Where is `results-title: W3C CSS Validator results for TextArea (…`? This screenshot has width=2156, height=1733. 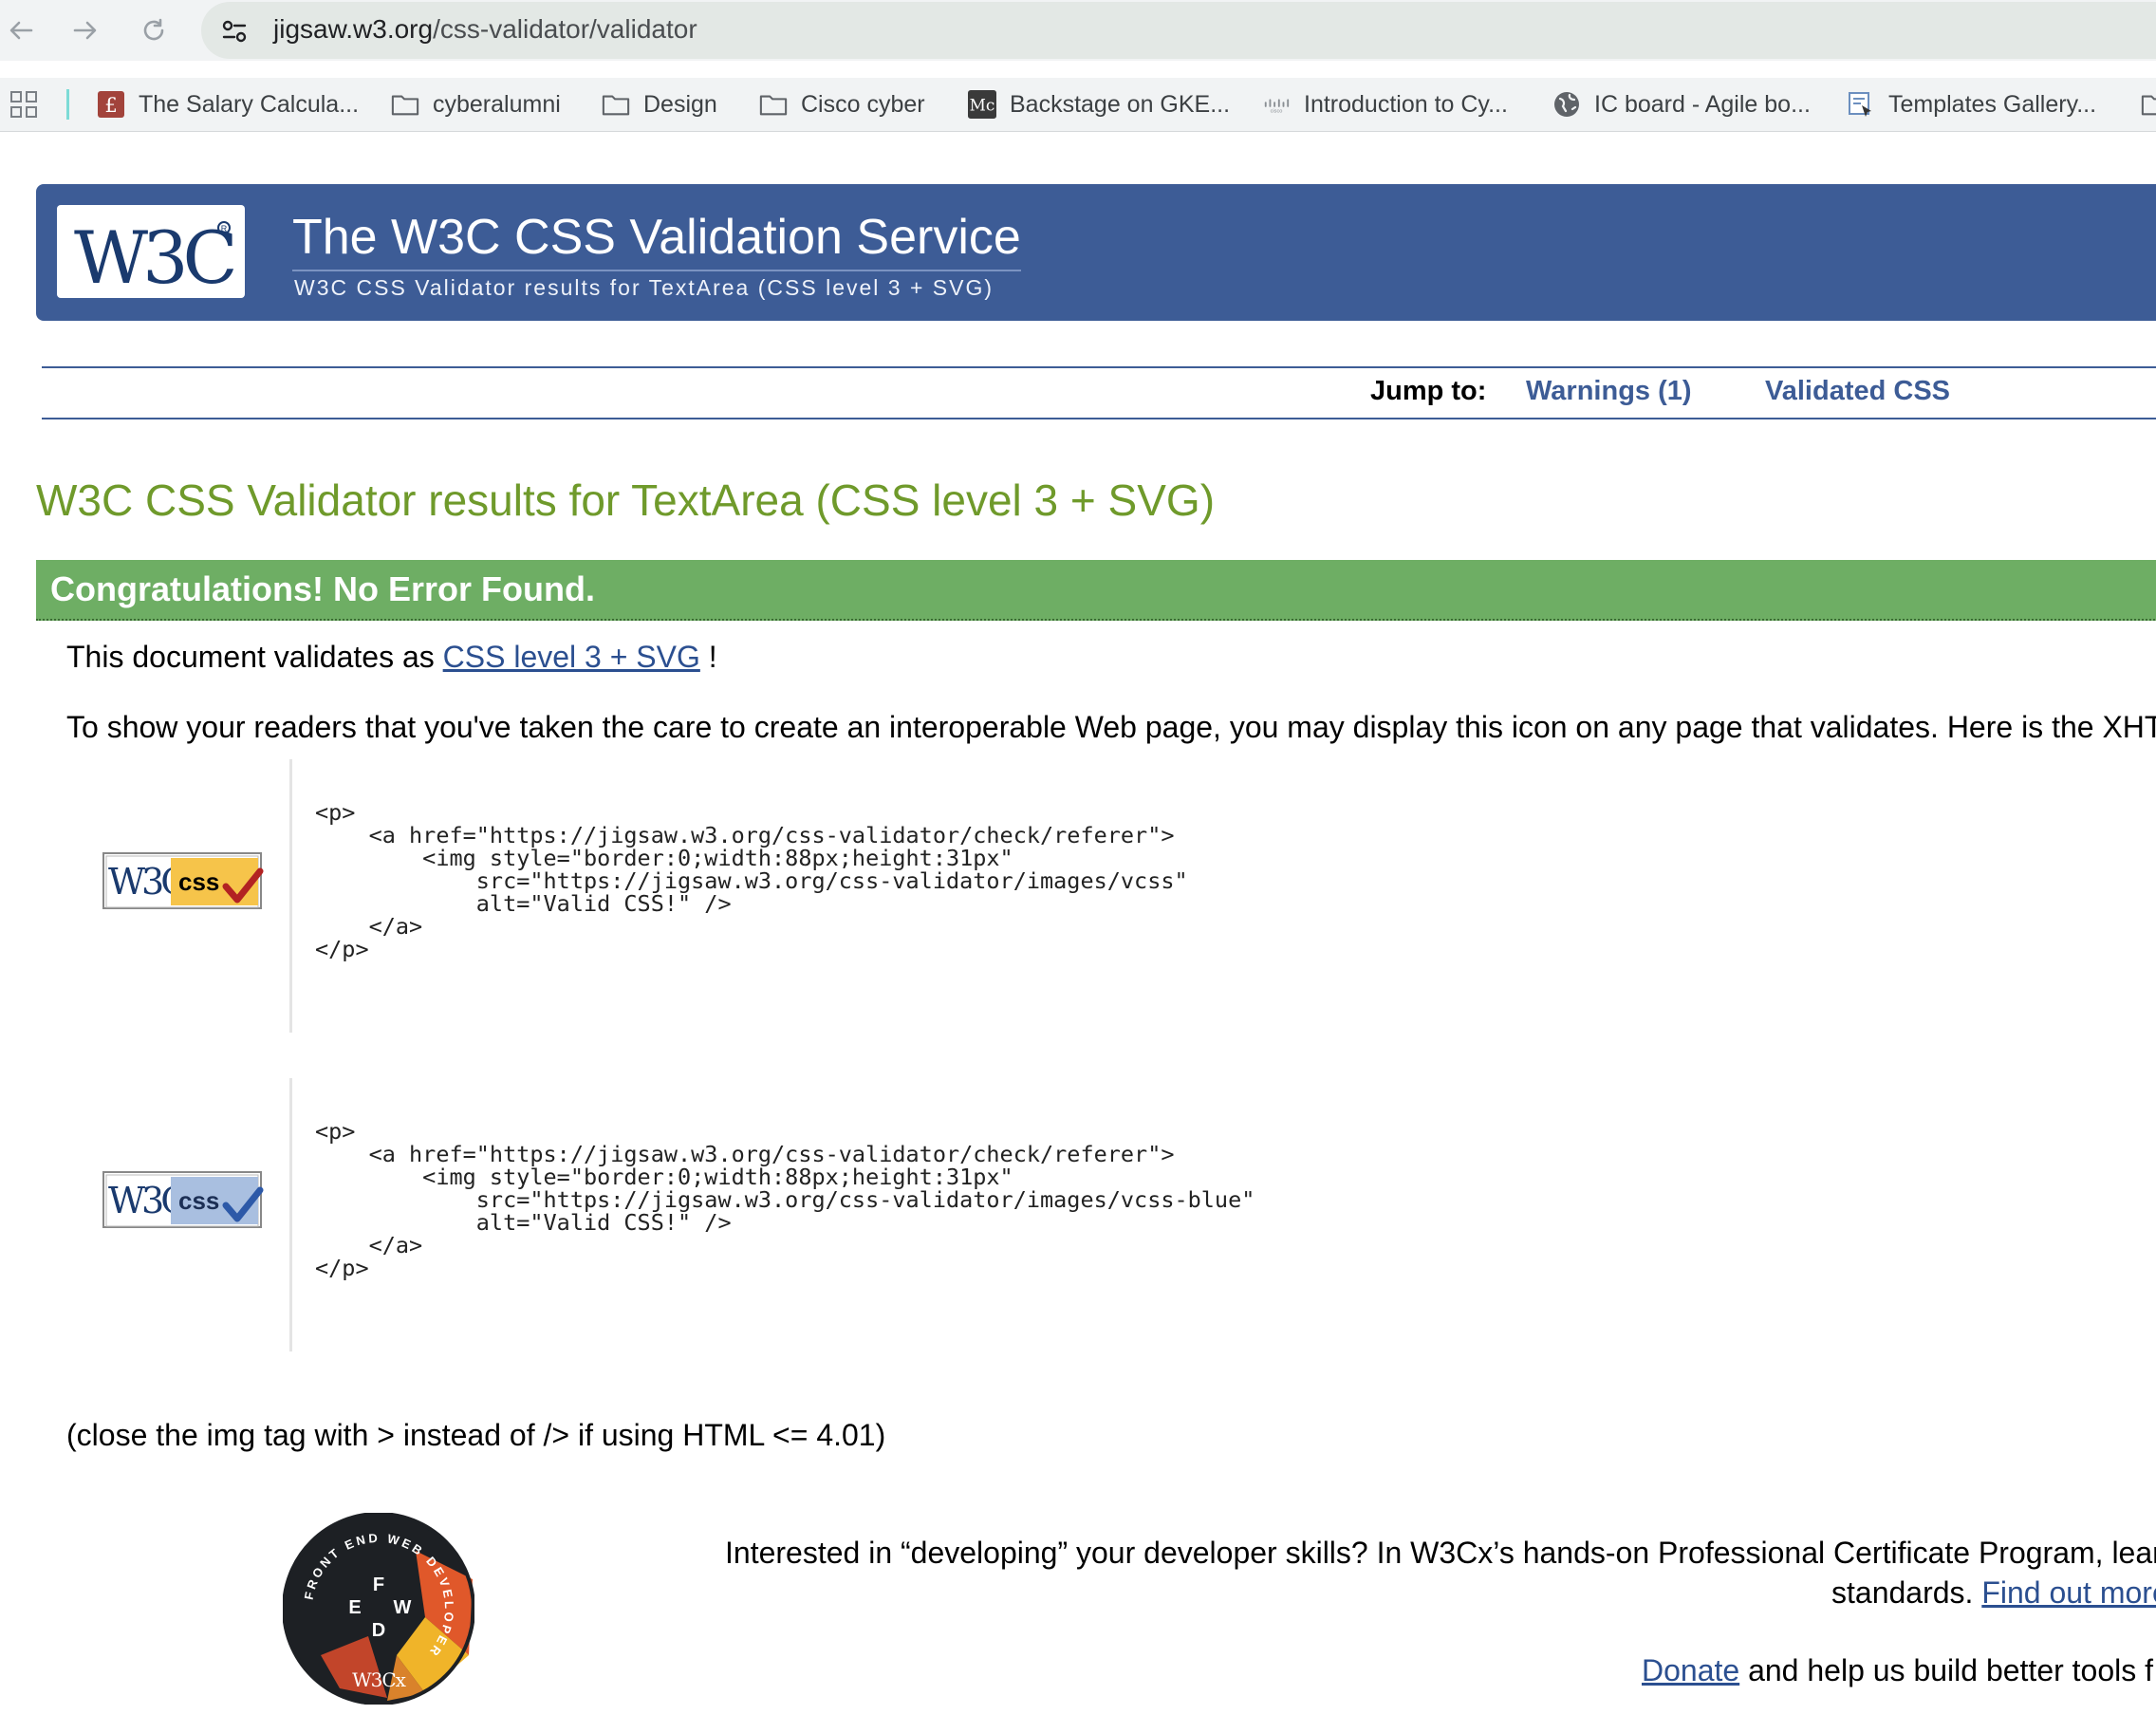
results-title: W3C CSS Validator results for TextArea (… is located at coordinates (626, 500).